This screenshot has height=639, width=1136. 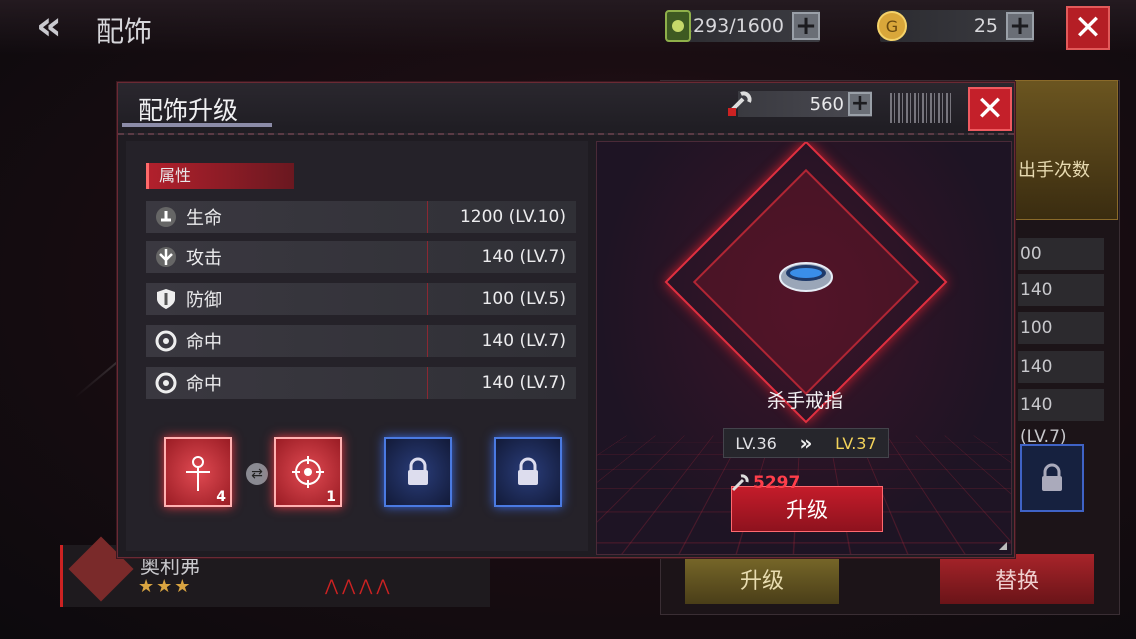 I want to click on module-slot-1: 4, so click(x=198, y=472).